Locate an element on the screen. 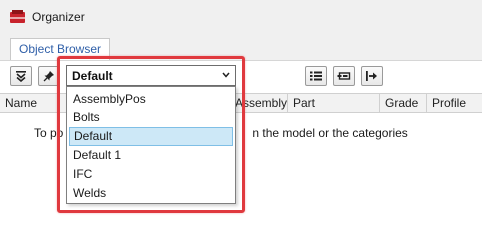 This screenshot has width=482, height=248. list-view-icon is located at coordinates (316, 76).